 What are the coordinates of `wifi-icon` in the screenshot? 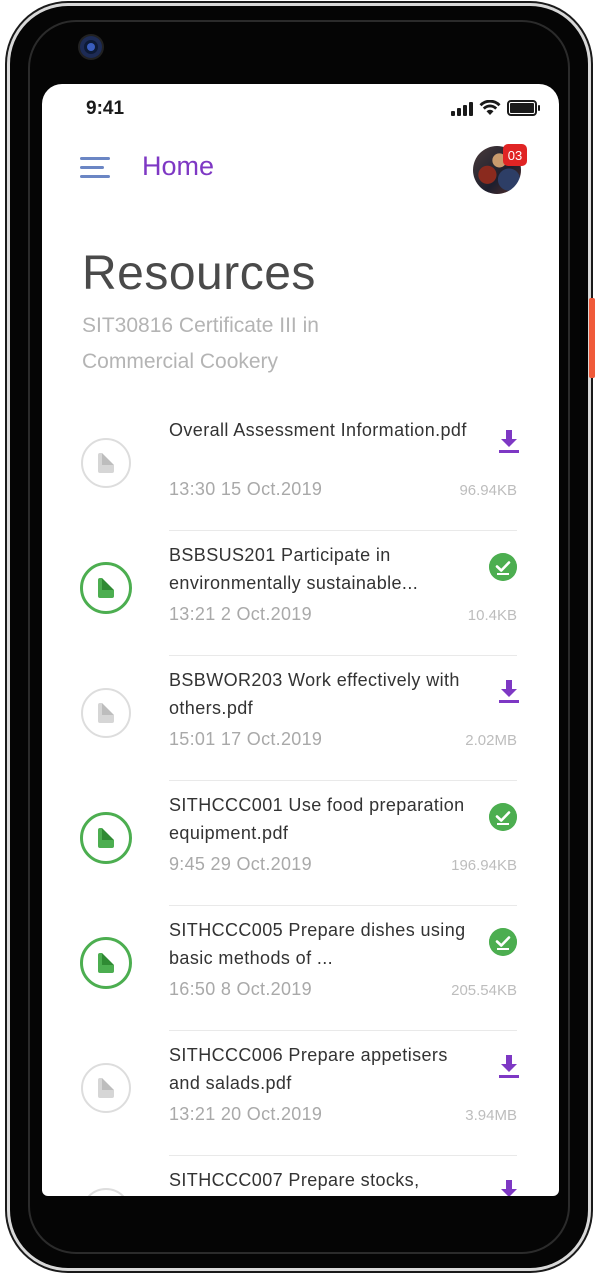 It's located at (490, 107).